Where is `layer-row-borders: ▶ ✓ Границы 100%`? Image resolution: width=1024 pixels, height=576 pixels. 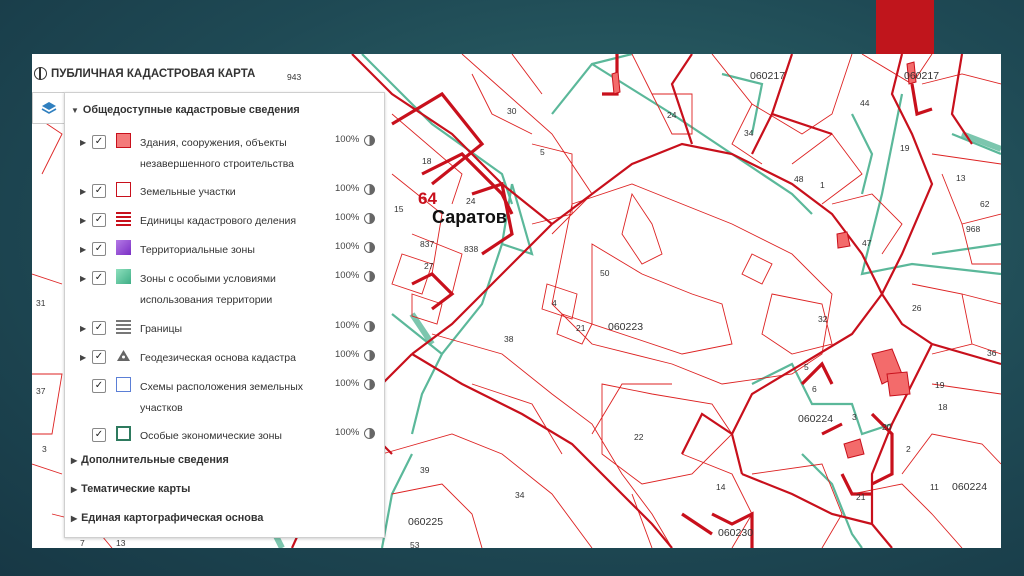
layer-row-borders: ▶ ✓ Границы 100% is located at coordinates (224, 333).